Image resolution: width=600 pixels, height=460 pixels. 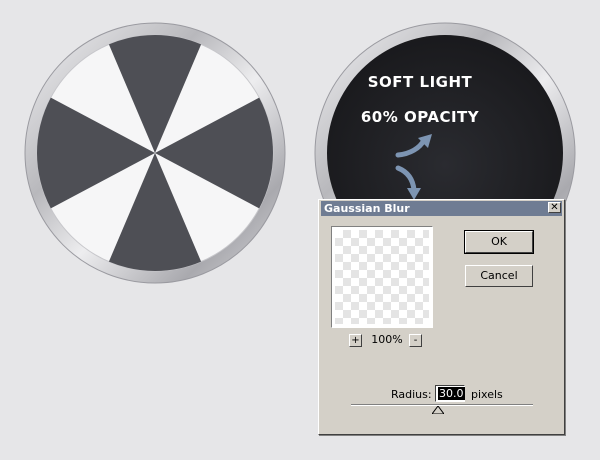 I want to click on radius-units-label: pixels, so click(x=487, y=394).